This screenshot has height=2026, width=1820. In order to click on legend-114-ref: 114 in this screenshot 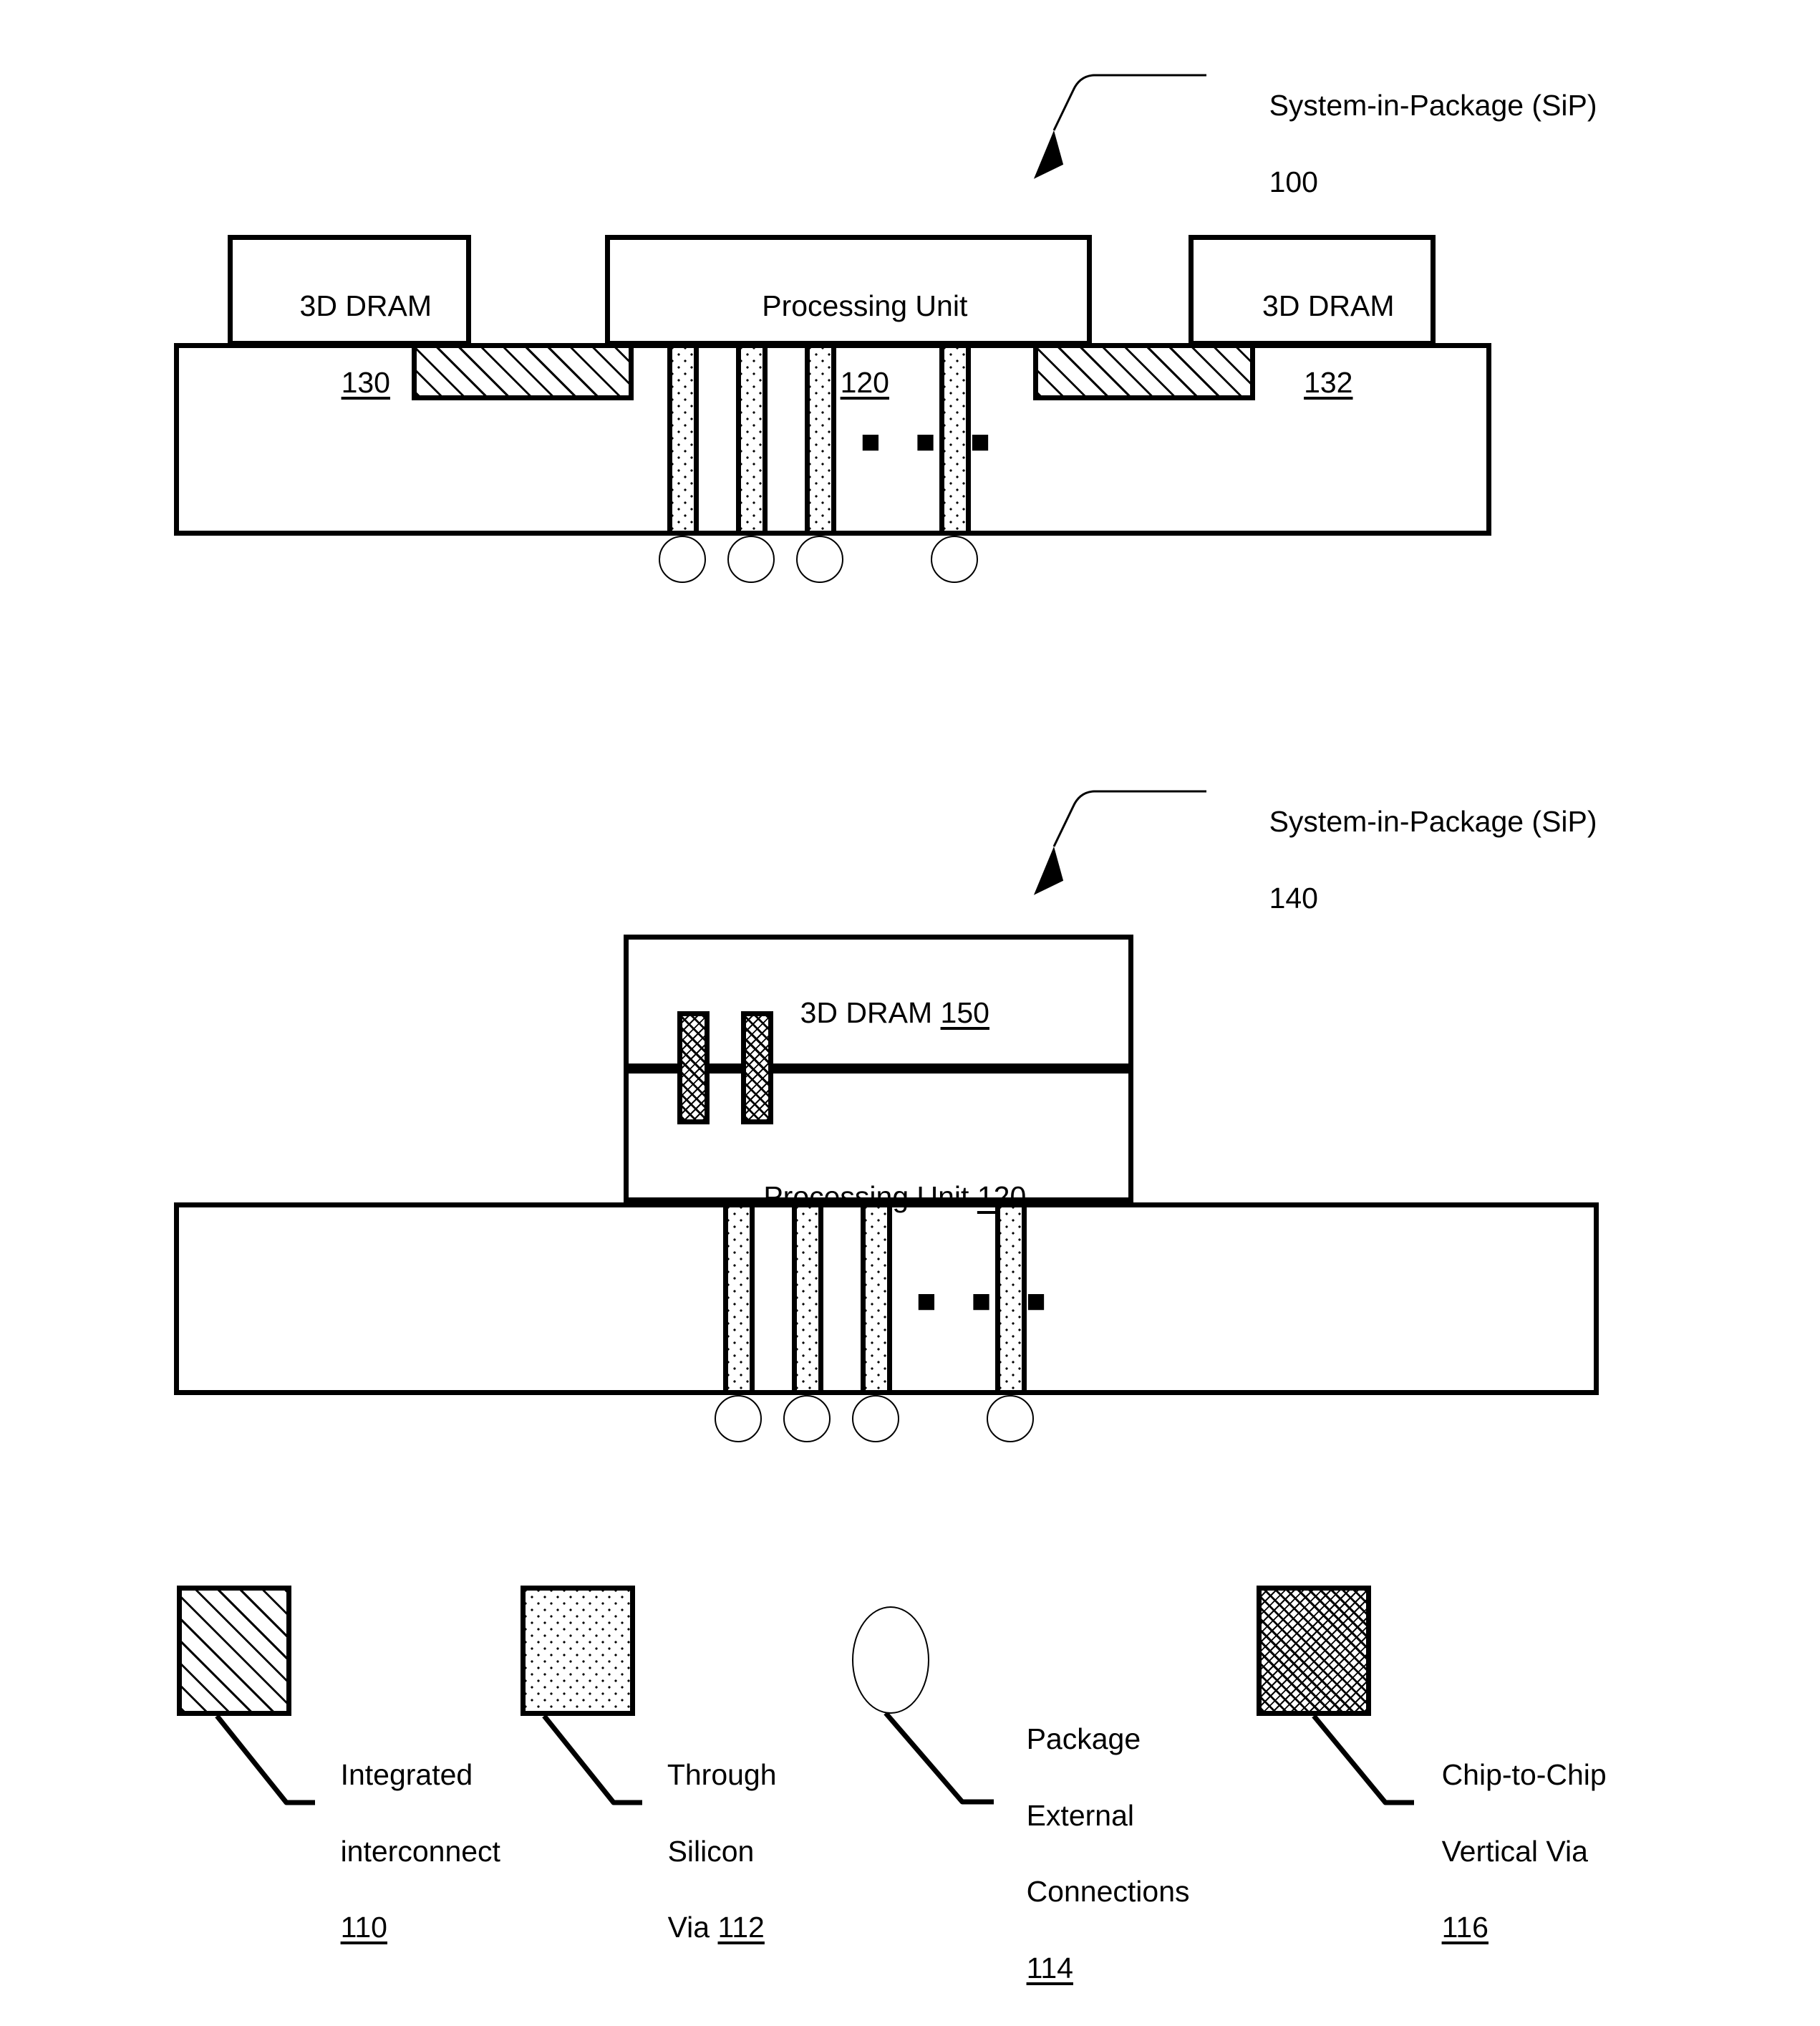, I will do `click(1049, 1969)`.